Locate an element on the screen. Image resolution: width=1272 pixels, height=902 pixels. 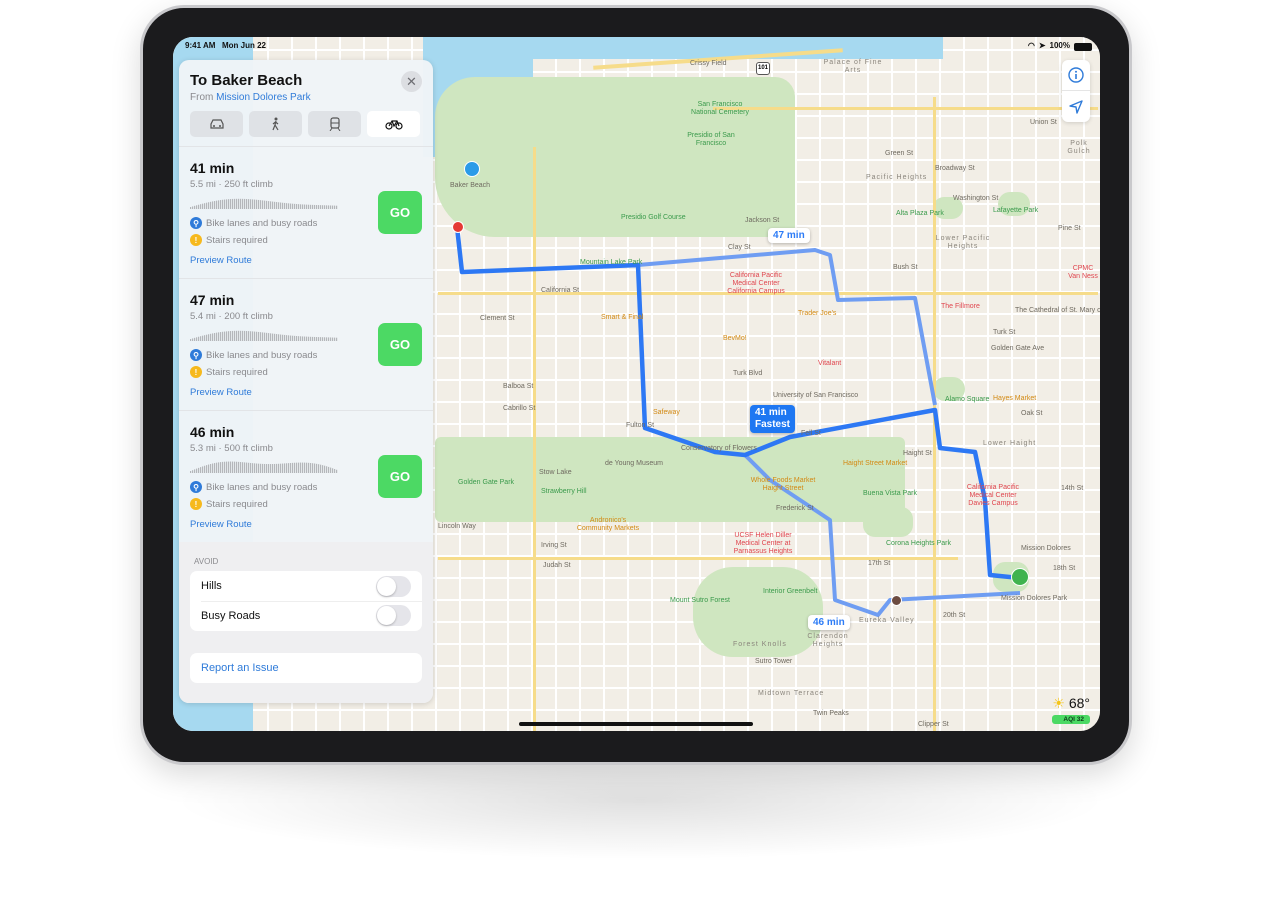
map-label: Turk St is located at coordinates (1004, 333).